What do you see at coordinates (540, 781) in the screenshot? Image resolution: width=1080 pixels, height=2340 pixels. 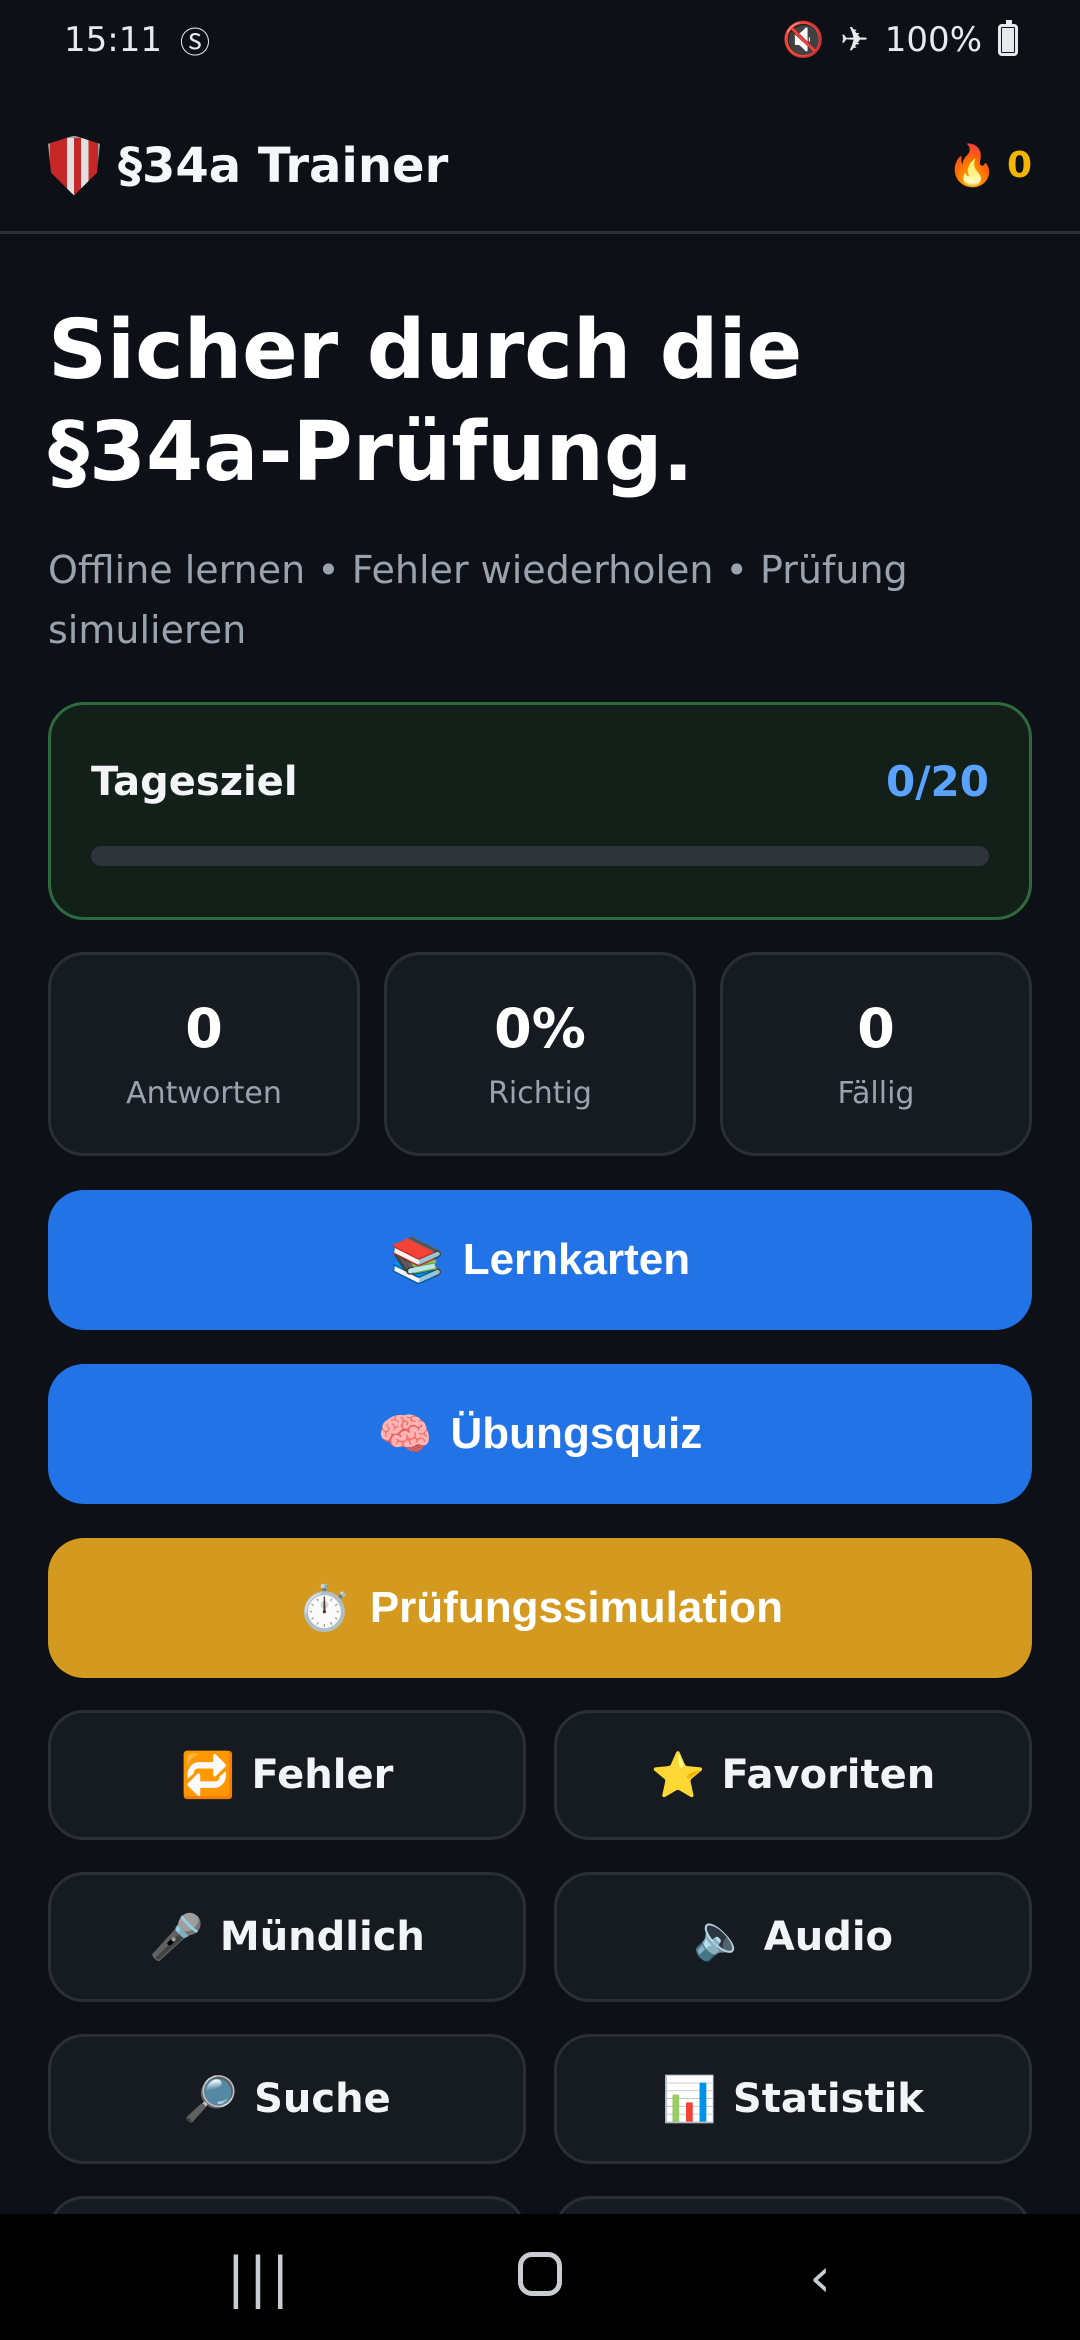 I see `daily-goal-header: Tagesziel 0/20` at bounding box center [540, 781].